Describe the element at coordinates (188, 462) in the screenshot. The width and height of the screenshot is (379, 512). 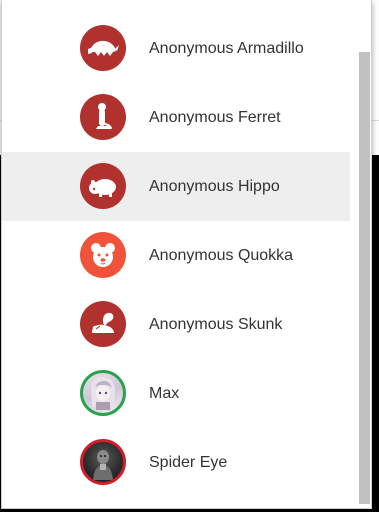
I see `user-name: Spider Eye` at that location.